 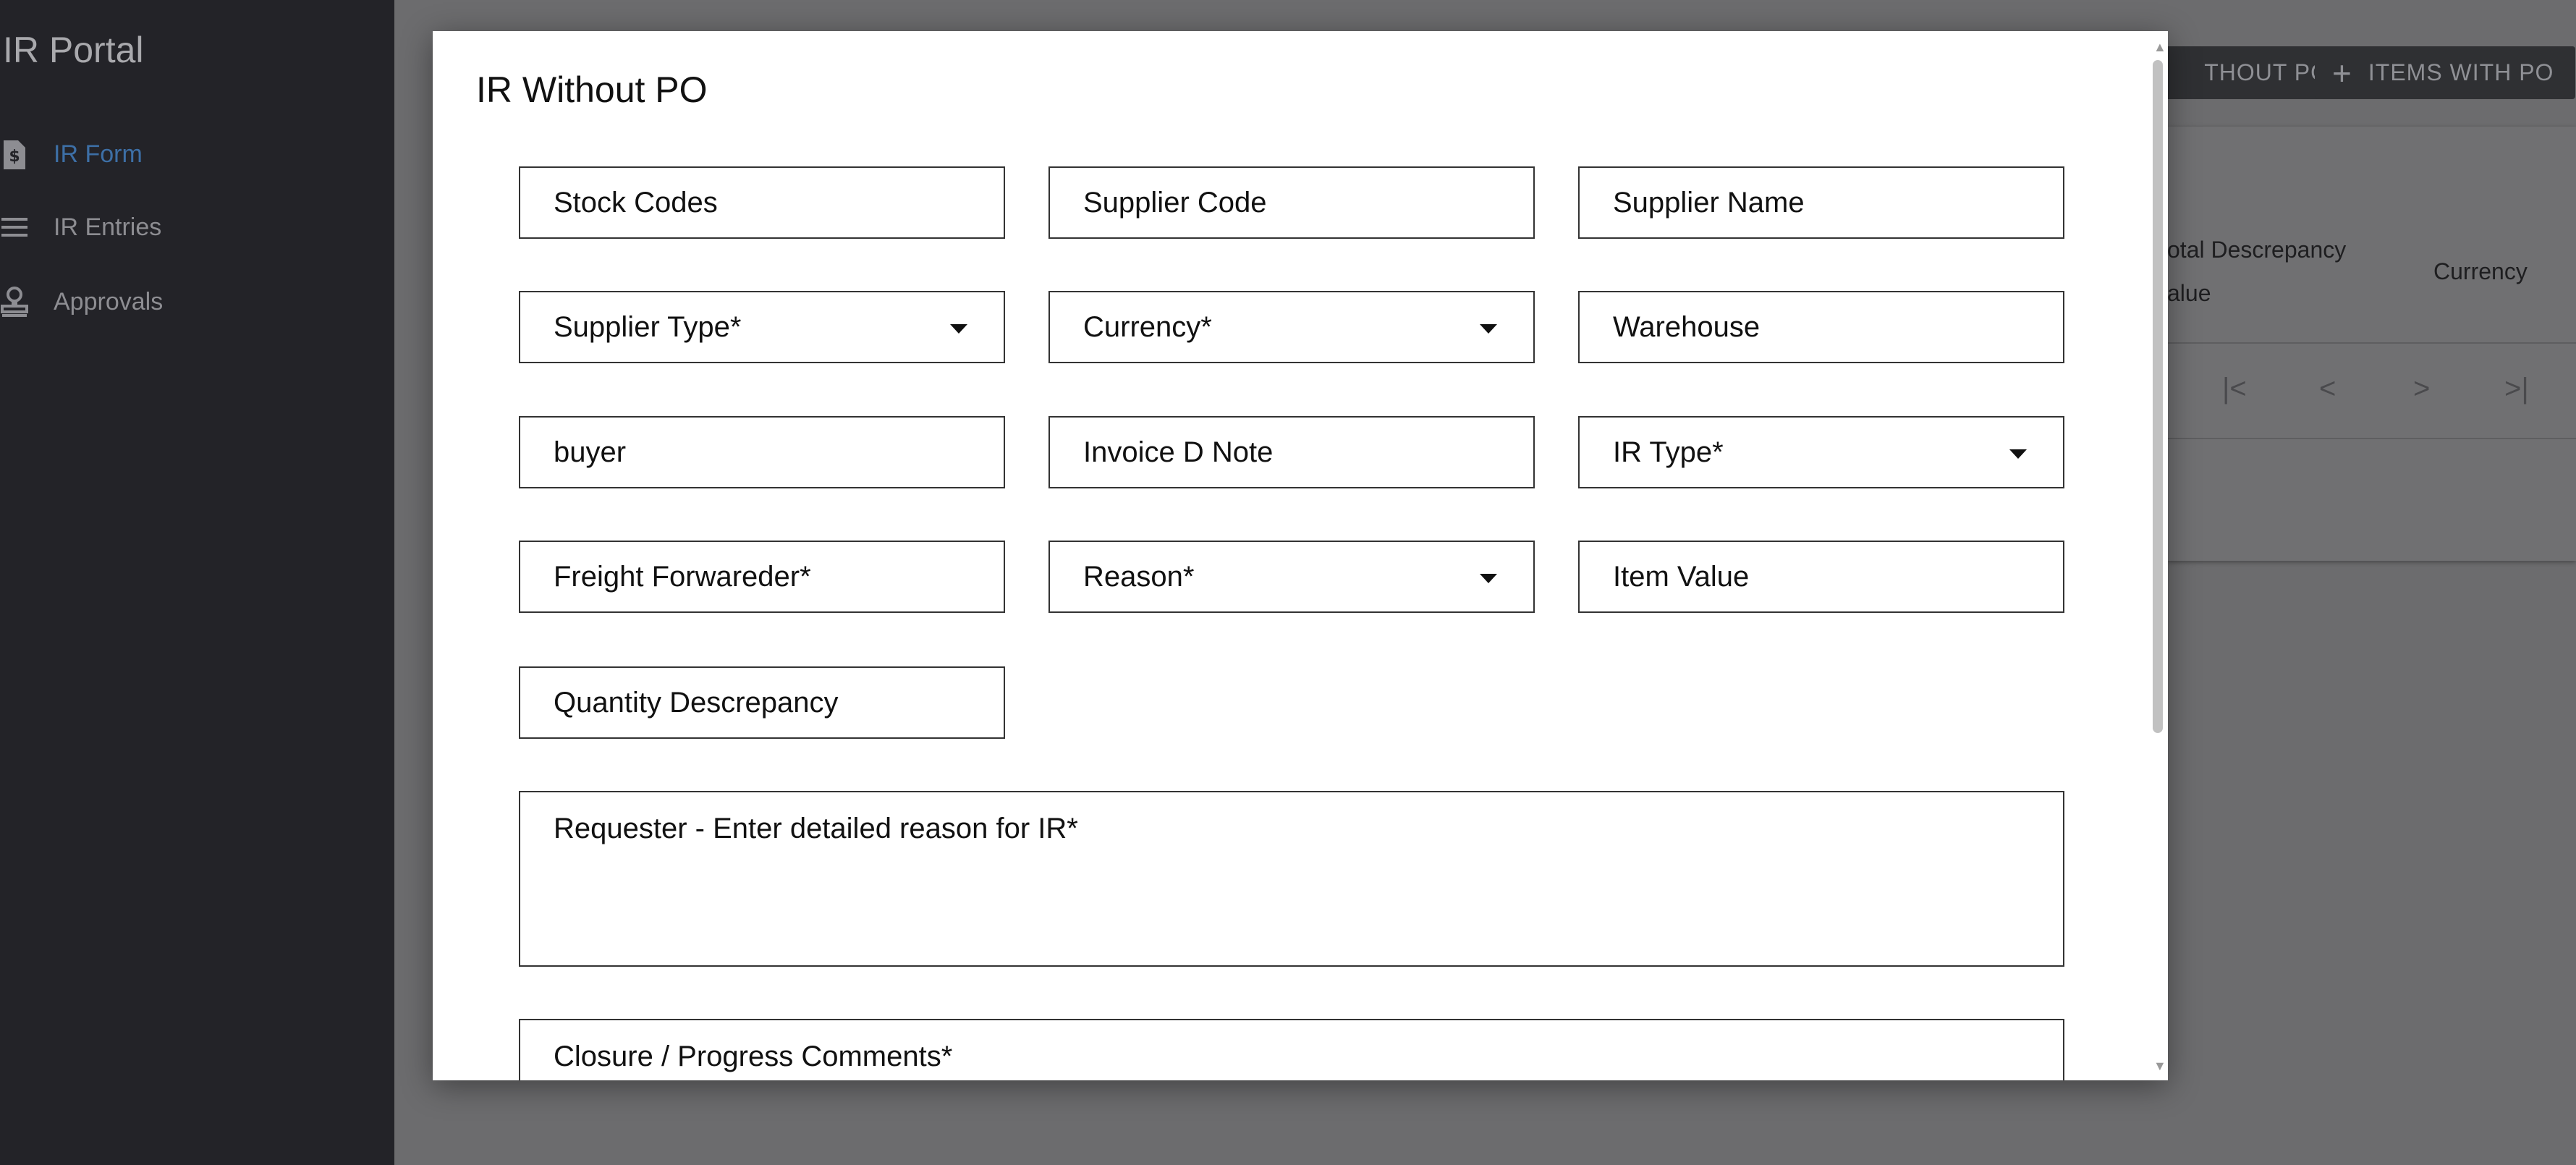 What do you see at coordinates (2461, 72) in the screenshot?
I see `button-label: ITEMS WITH PO` at bounding box center [2461, 72].